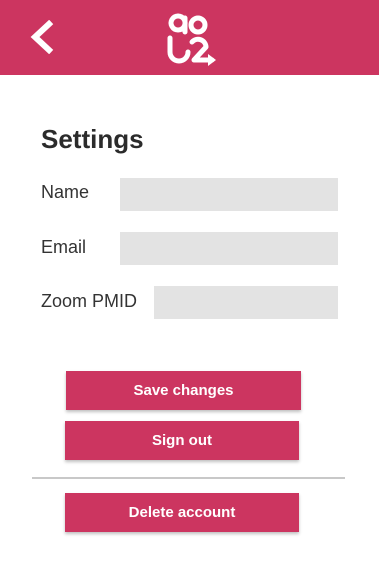 The width and height of the screenshot is (379, 573). I want to click on chevron-left-icon, so click(42, 37).